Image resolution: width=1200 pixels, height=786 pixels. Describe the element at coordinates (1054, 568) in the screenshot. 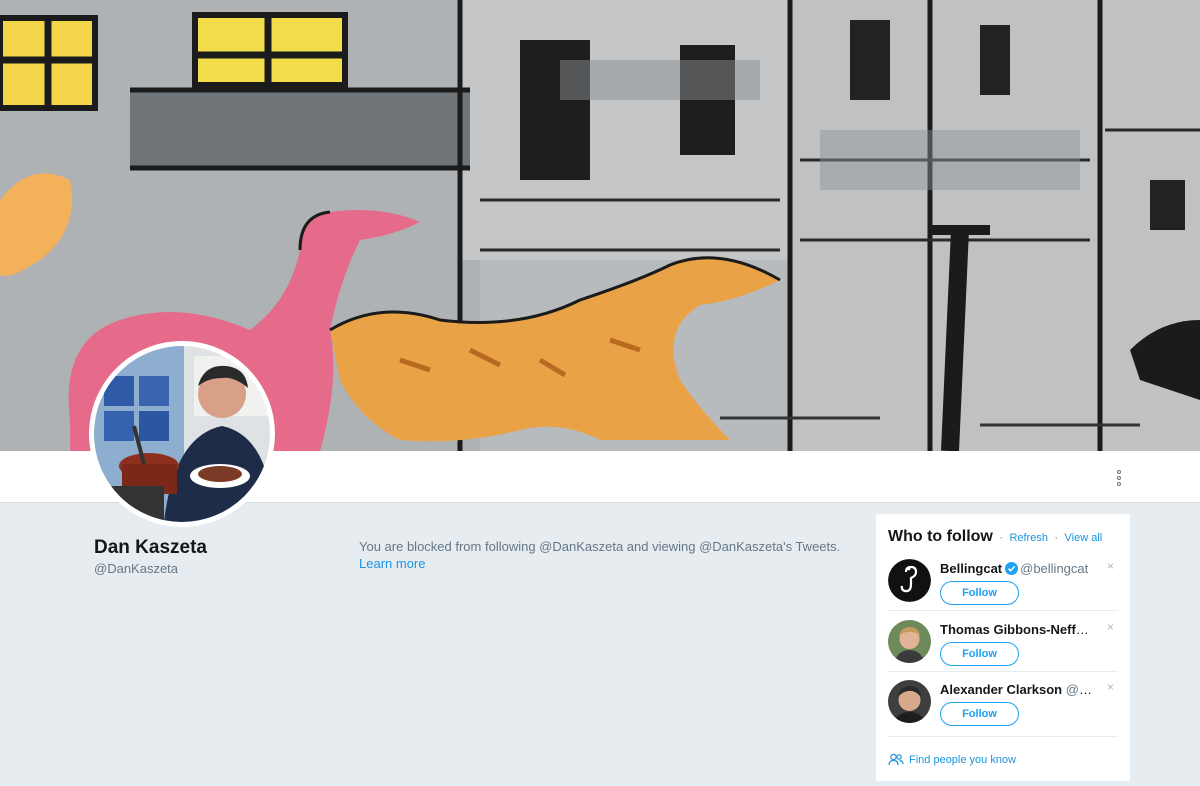

I see `user-handle: @bellingcat` at that location.